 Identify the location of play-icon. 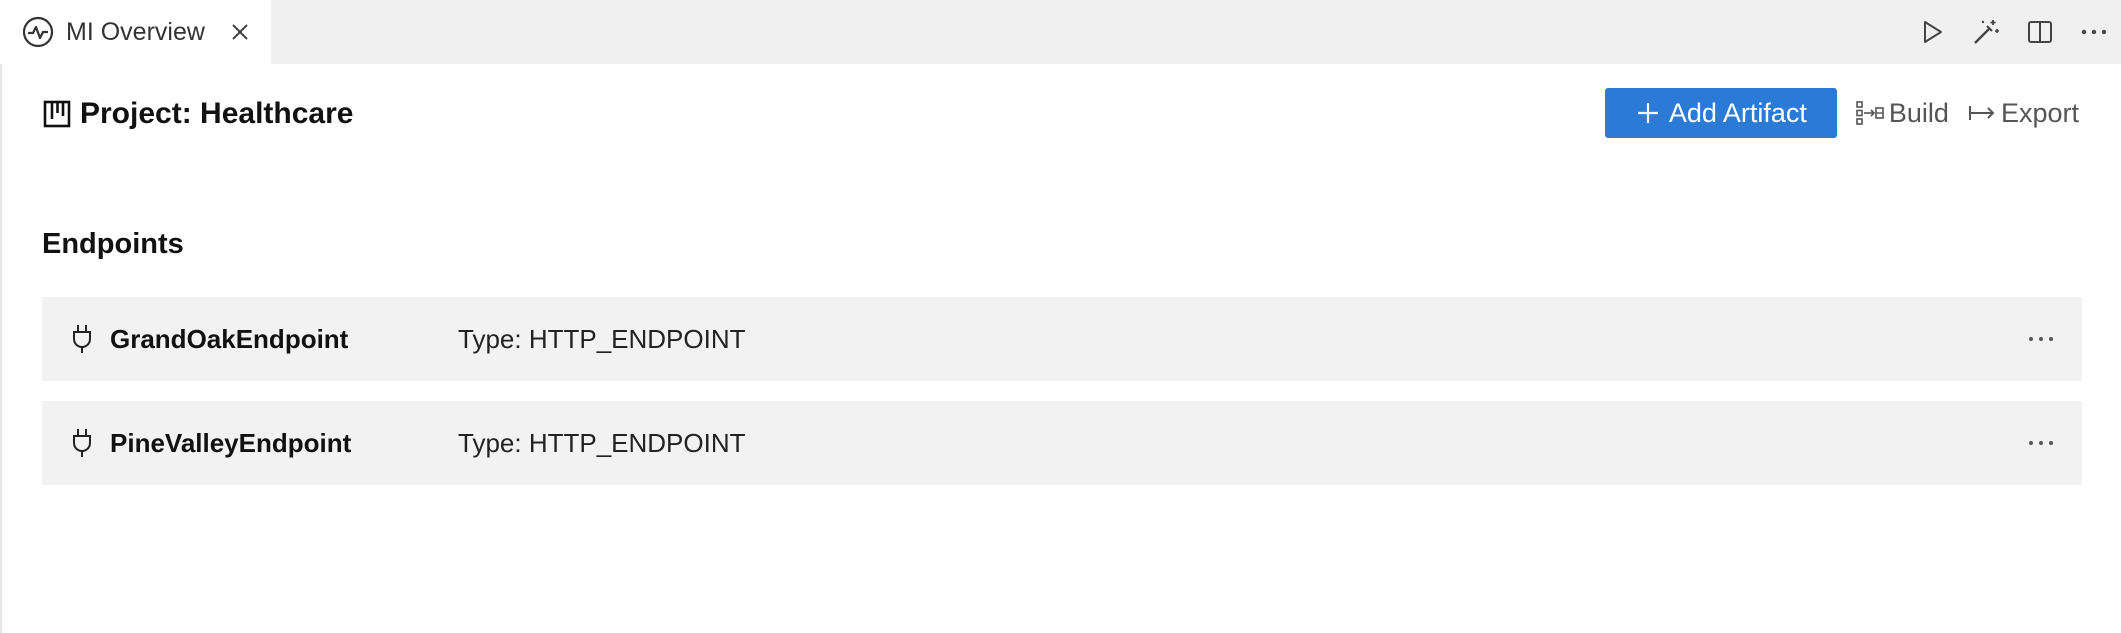
(1932, 32).